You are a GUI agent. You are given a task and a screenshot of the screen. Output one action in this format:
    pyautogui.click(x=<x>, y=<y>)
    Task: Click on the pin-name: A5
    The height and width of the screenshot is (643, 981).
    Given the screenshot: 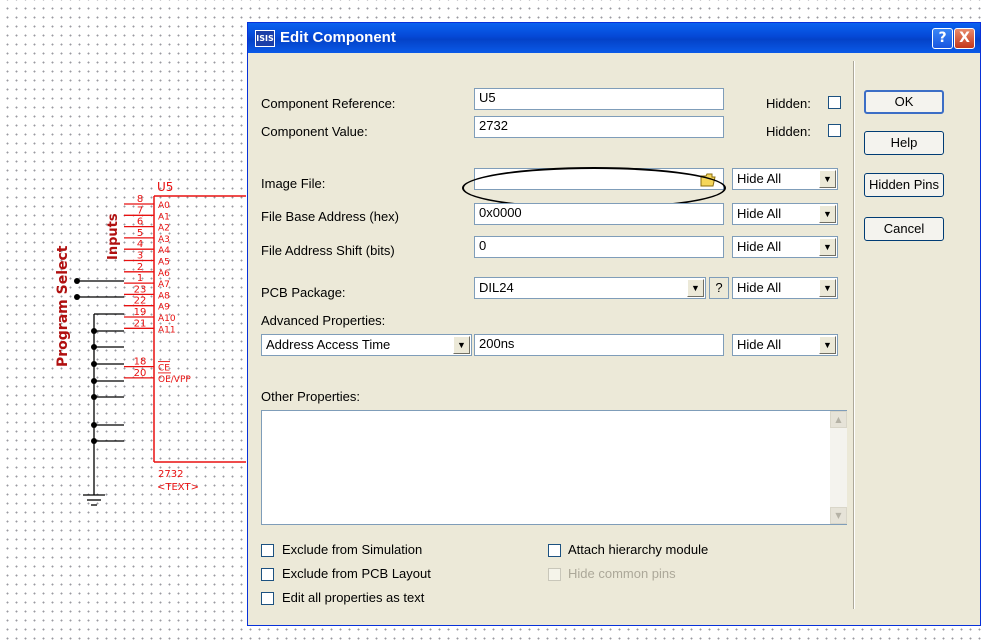 What is the action you would take?
    pyautogui.click(x=164, y=263)
    